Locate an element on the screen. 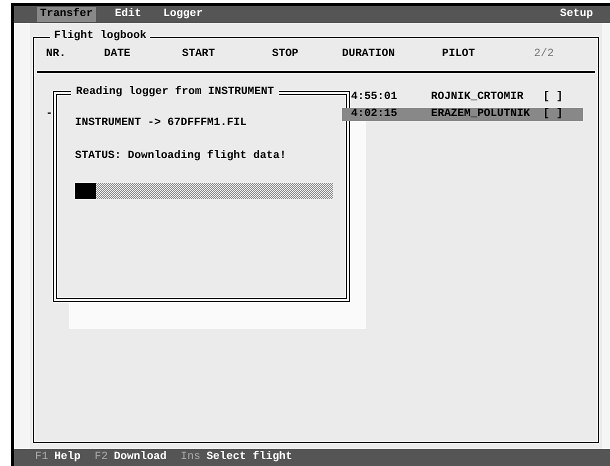 The height and width of the screenshot is (466, 610). table-cell: ROJNIK_CRTOMIR is located at coordinates (477, 96).